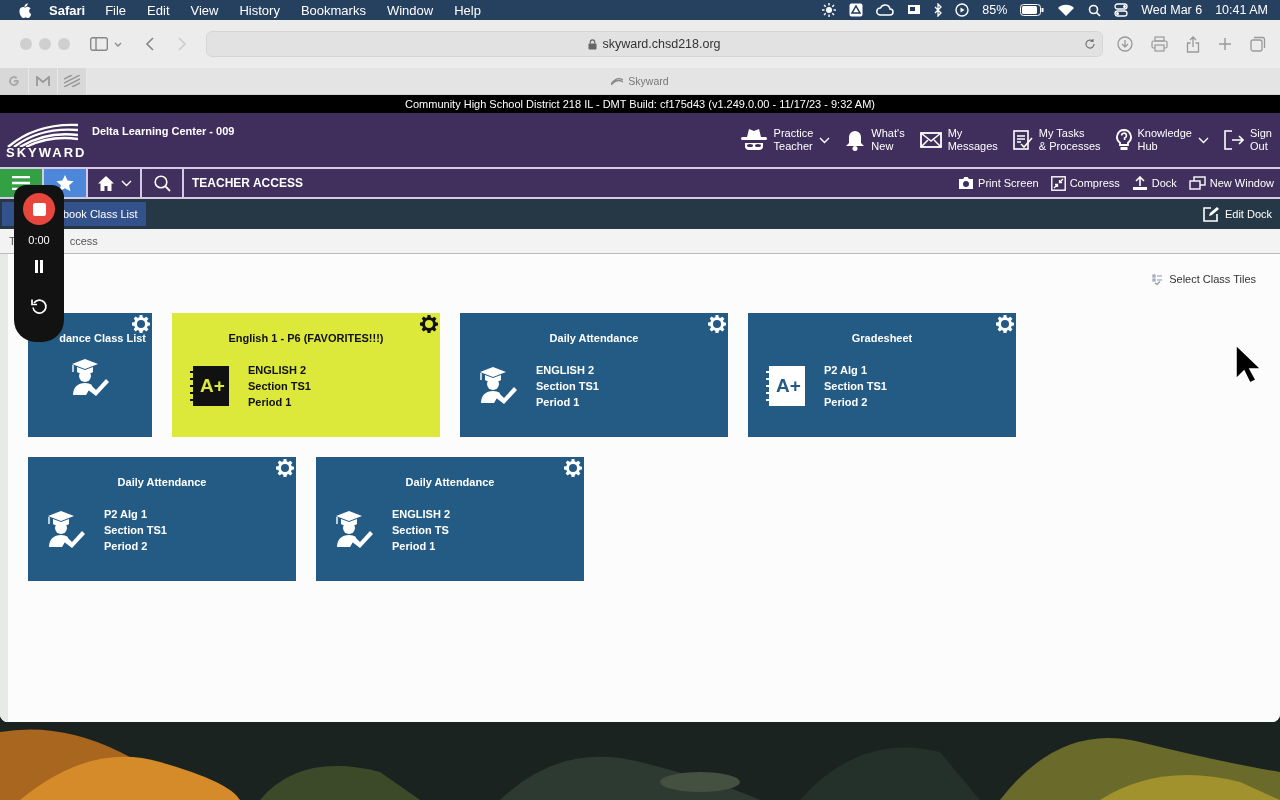  Describe the element at coordinates (39, 306) in the screenshot. I see `restart-icon` at that location.